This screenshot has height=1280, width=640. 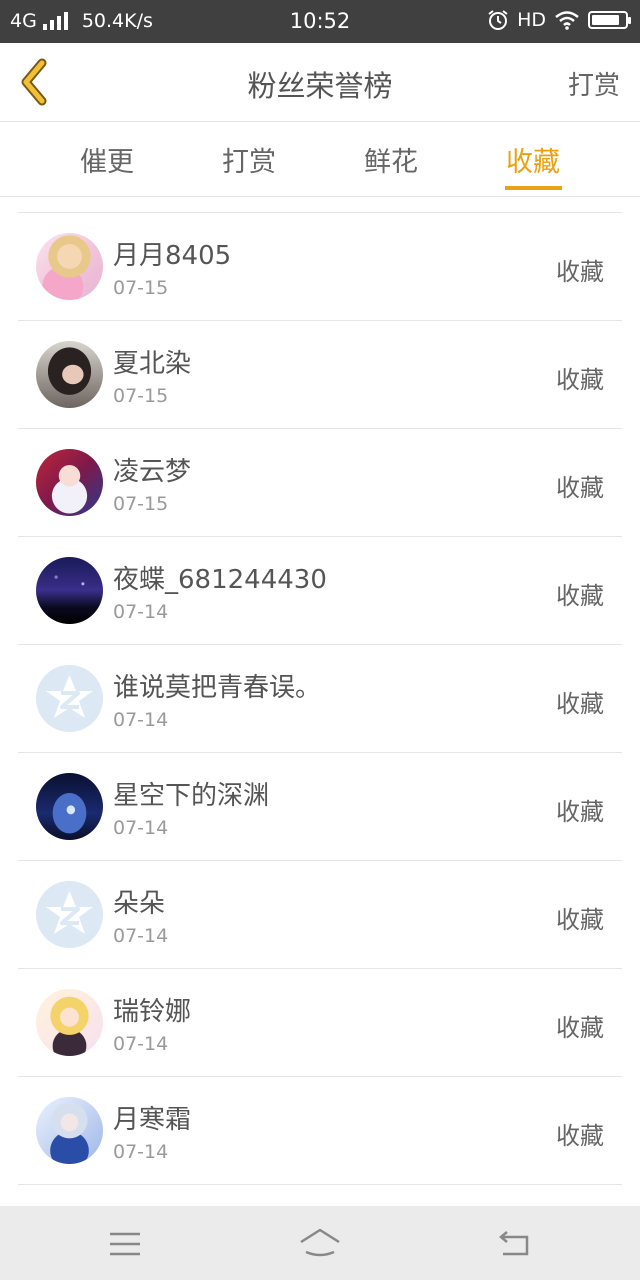 What do you see at coordinates (217, 688) in the screenshot?
I see `user-name: 谁说莫把青春误。` at bounding box center [217, 688].